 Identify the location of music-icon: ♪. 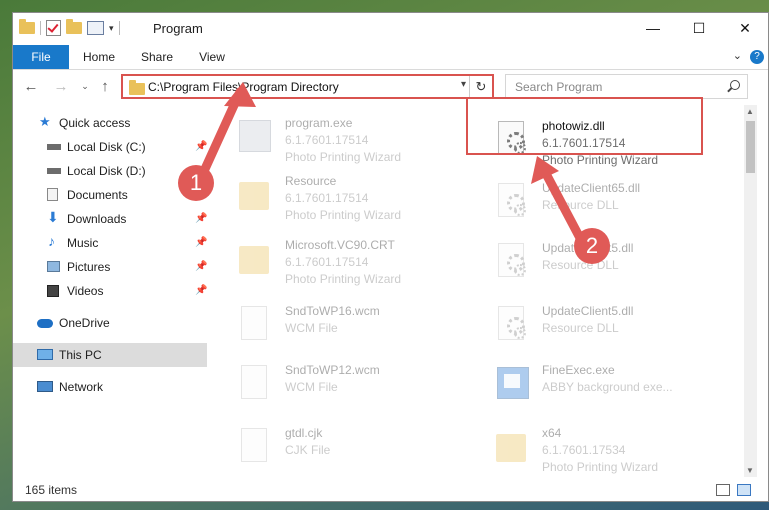
(51, 241).